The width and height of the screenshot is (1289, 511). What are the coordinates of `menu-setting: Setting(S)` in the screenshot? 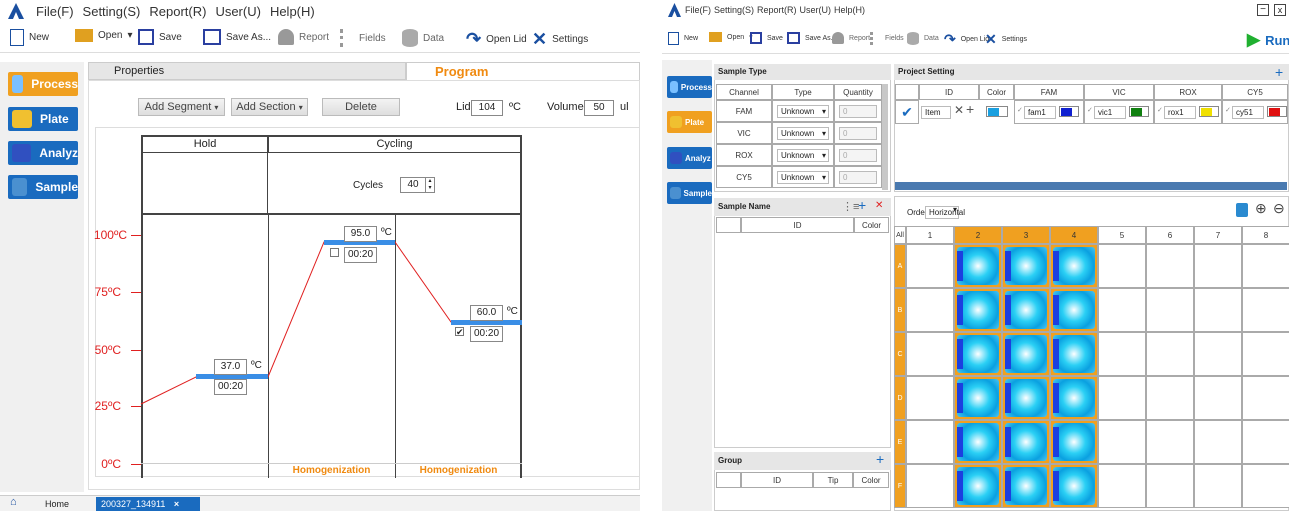 It's located at (734, 10).